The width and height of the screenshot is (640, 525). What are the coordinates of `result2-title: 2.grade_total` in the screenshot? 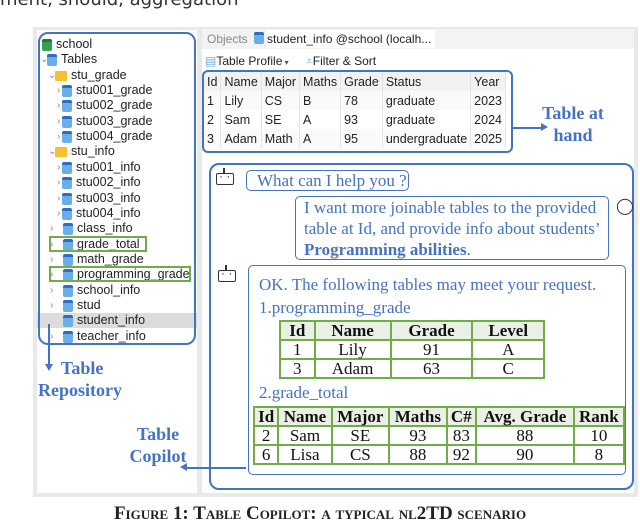 It's located at (304, 392).